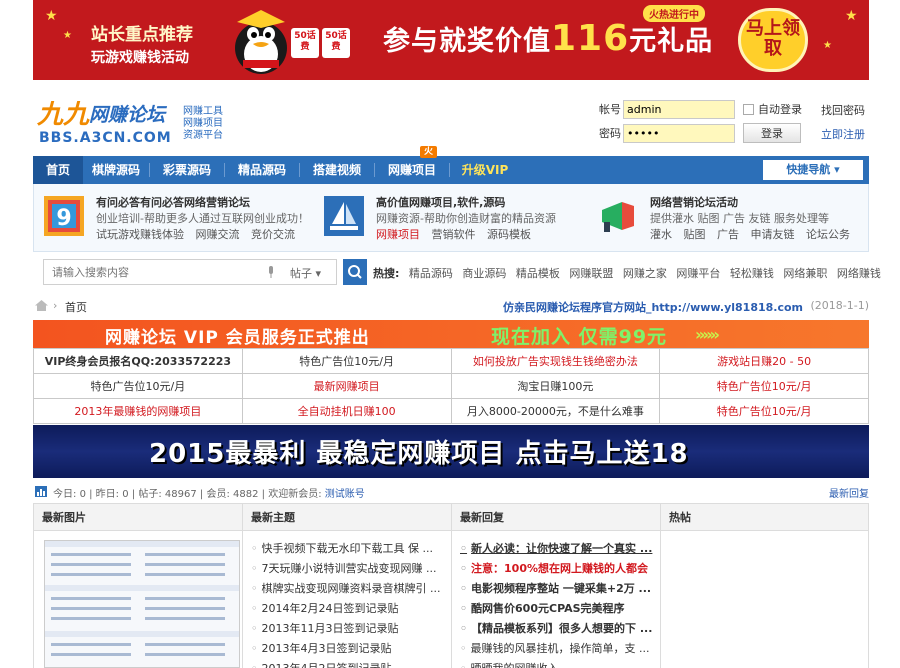  What do you see at coordinates (828, 234) in the screenshot?
I see `info-link: 论坛公务` at bounding box center [828, 234].